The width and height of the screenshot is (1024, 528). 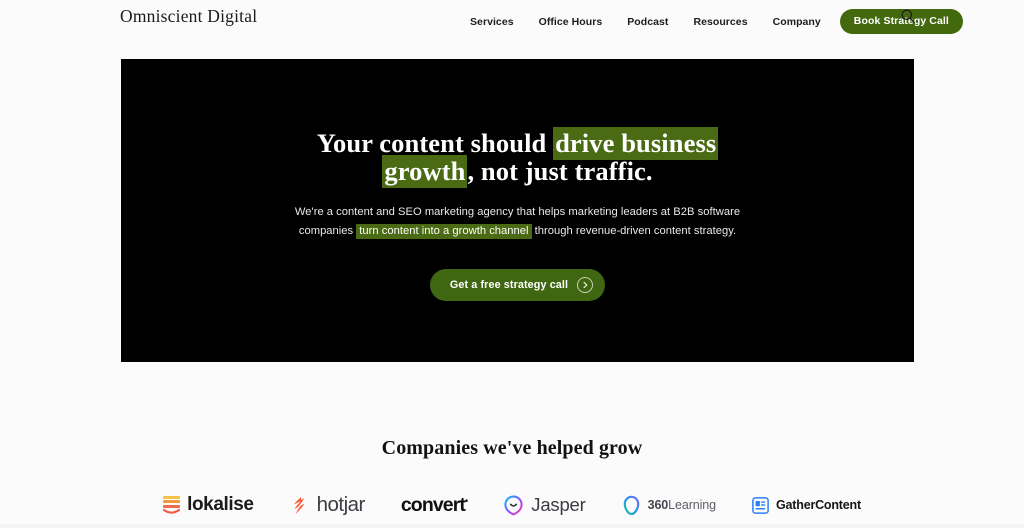 What do you see at coordinates (692, 505) in the screenshot?
I see `360learning-label-rest: Learning` at bounding box center [692, 505].